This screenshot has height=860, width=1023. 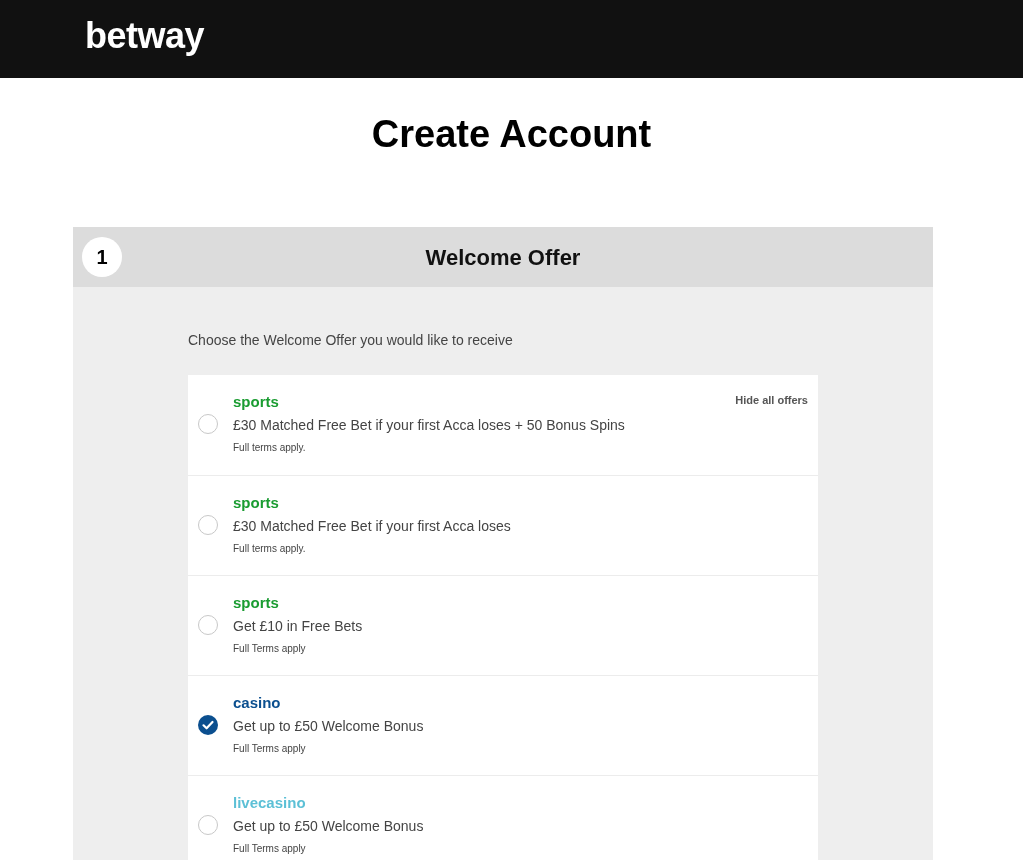 I want to click on offer-description: £30 Matched Free Bet if your first Acca loses, so click(x=372, y=526).